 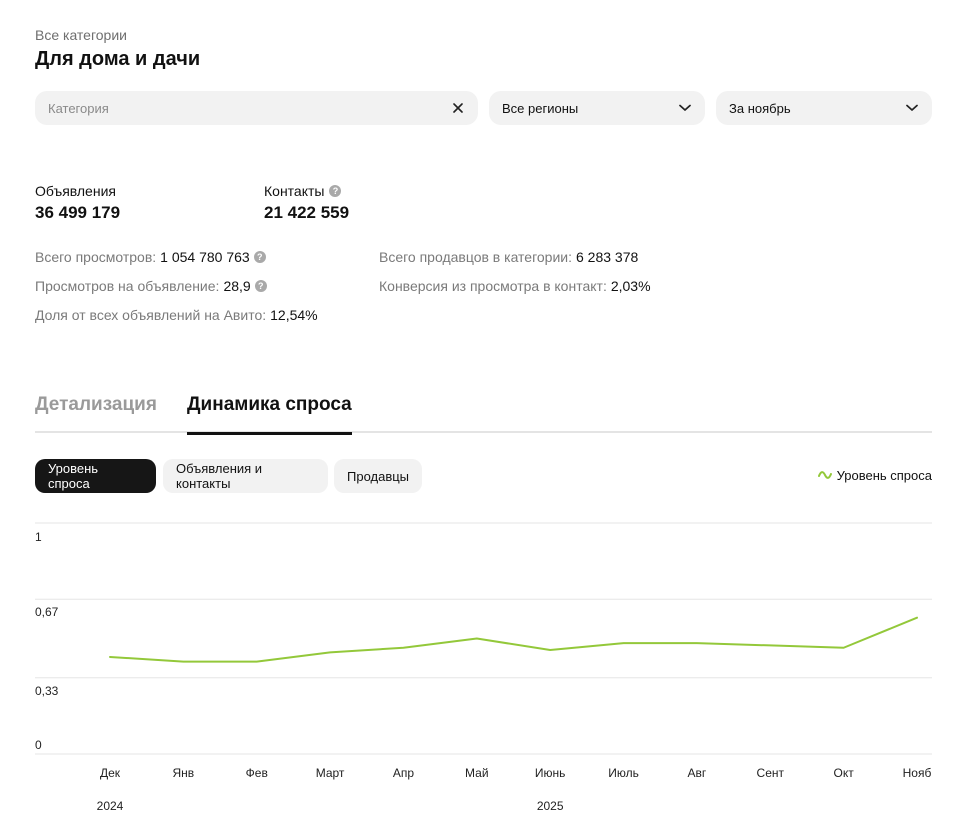 I want to click on period-select: За ноябрь, so click(x=824, y=108).